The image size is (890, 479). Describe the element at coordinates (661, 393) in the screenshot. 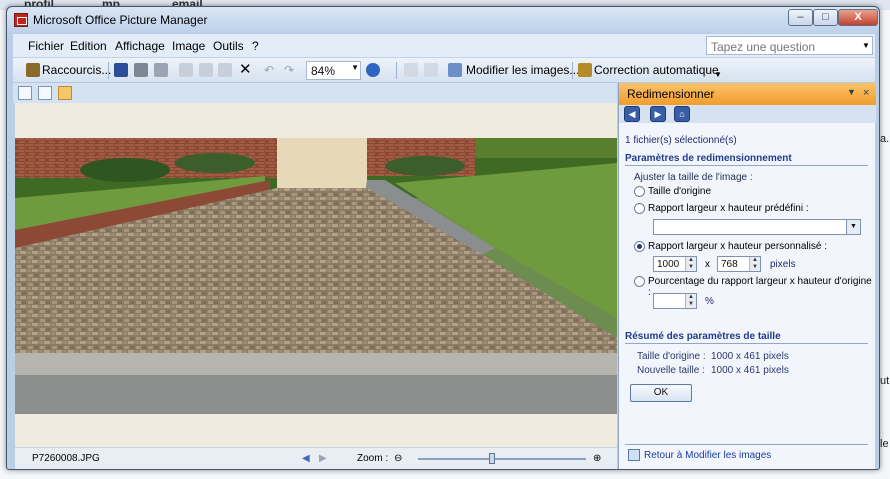

I see `ok-button: OK` at that location.